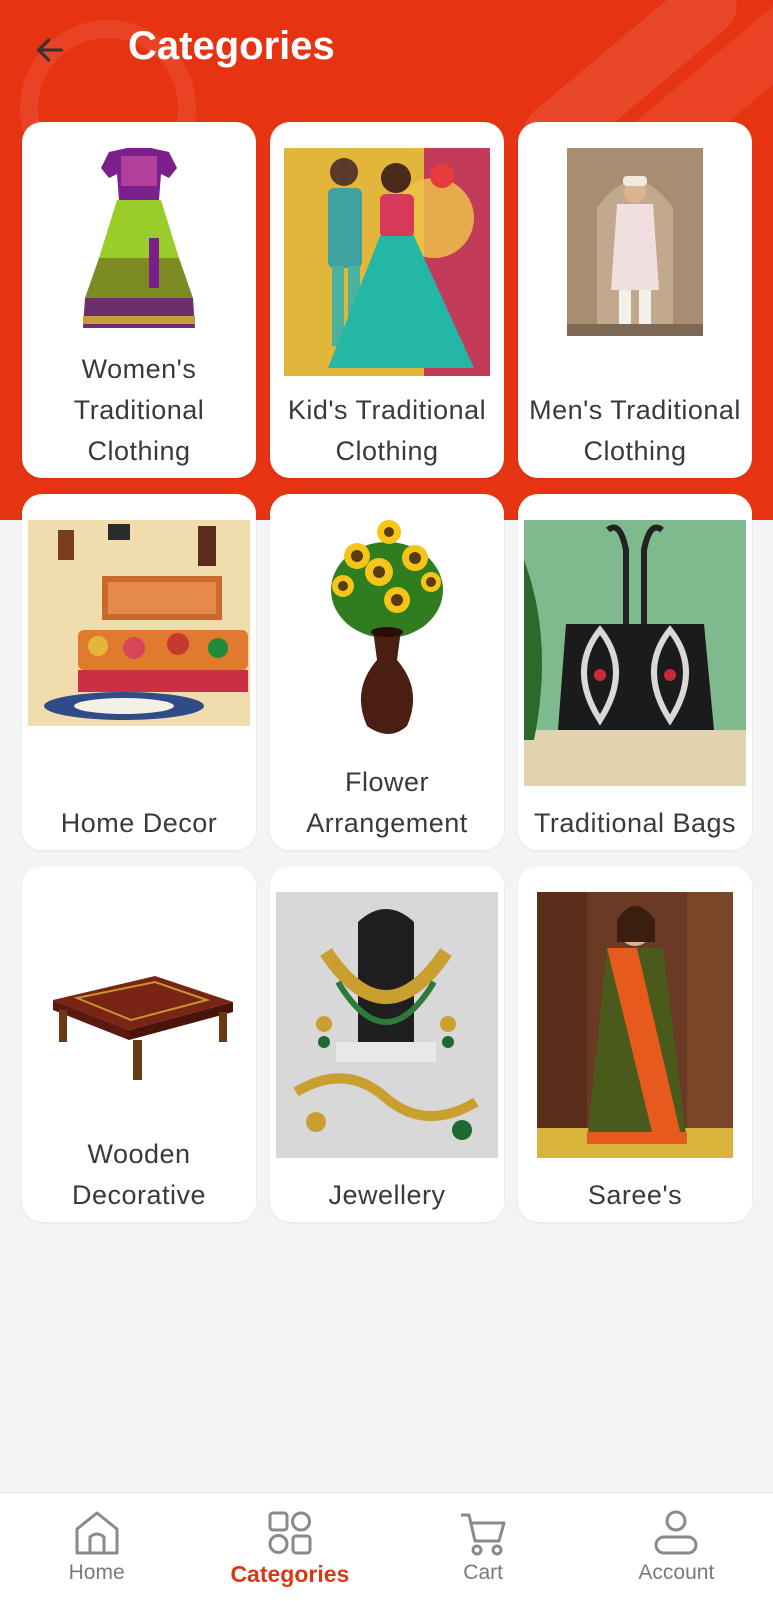  I want to click on category-label: Jewellery, so click(387, 1195).